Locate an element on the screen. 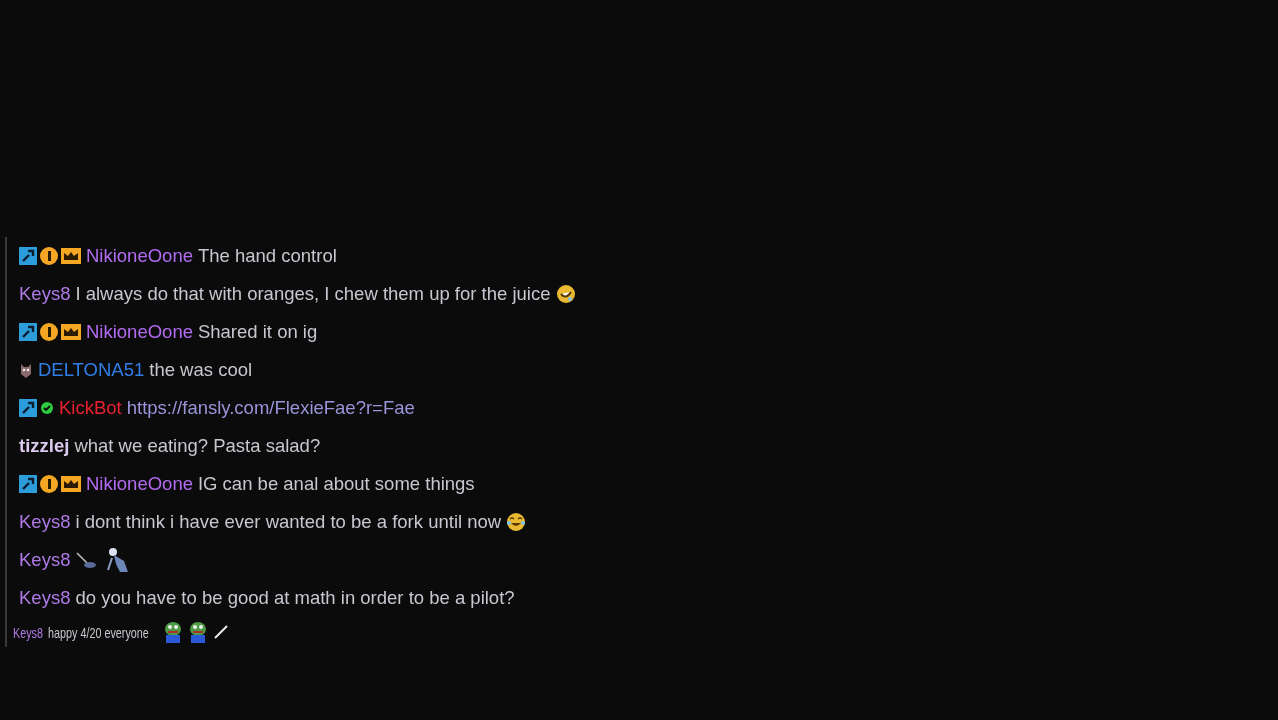 The image size is (1278, 720). chat-message: IG can be anal about some things is located at coordinates (336, 484).